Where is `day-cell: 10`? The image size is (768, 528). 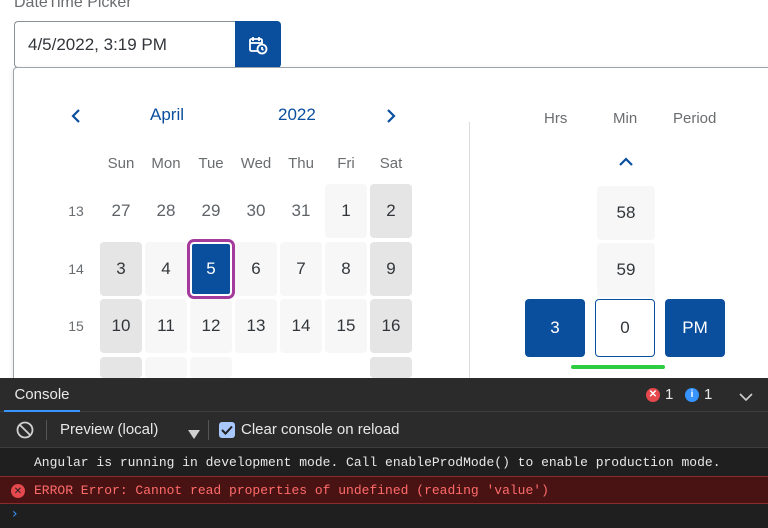
day-cell: 10 is located at coordinates (121, 326).